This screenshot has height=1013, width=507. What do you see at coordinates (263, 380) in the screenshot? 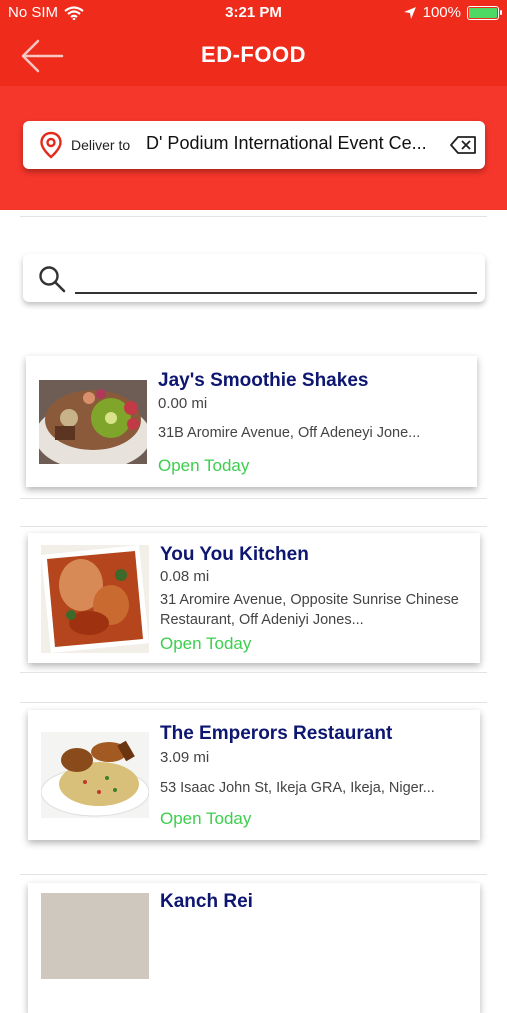
I see `restaurant-name: Jay's Smoothie Shakes` at bounding box center [263, 380].